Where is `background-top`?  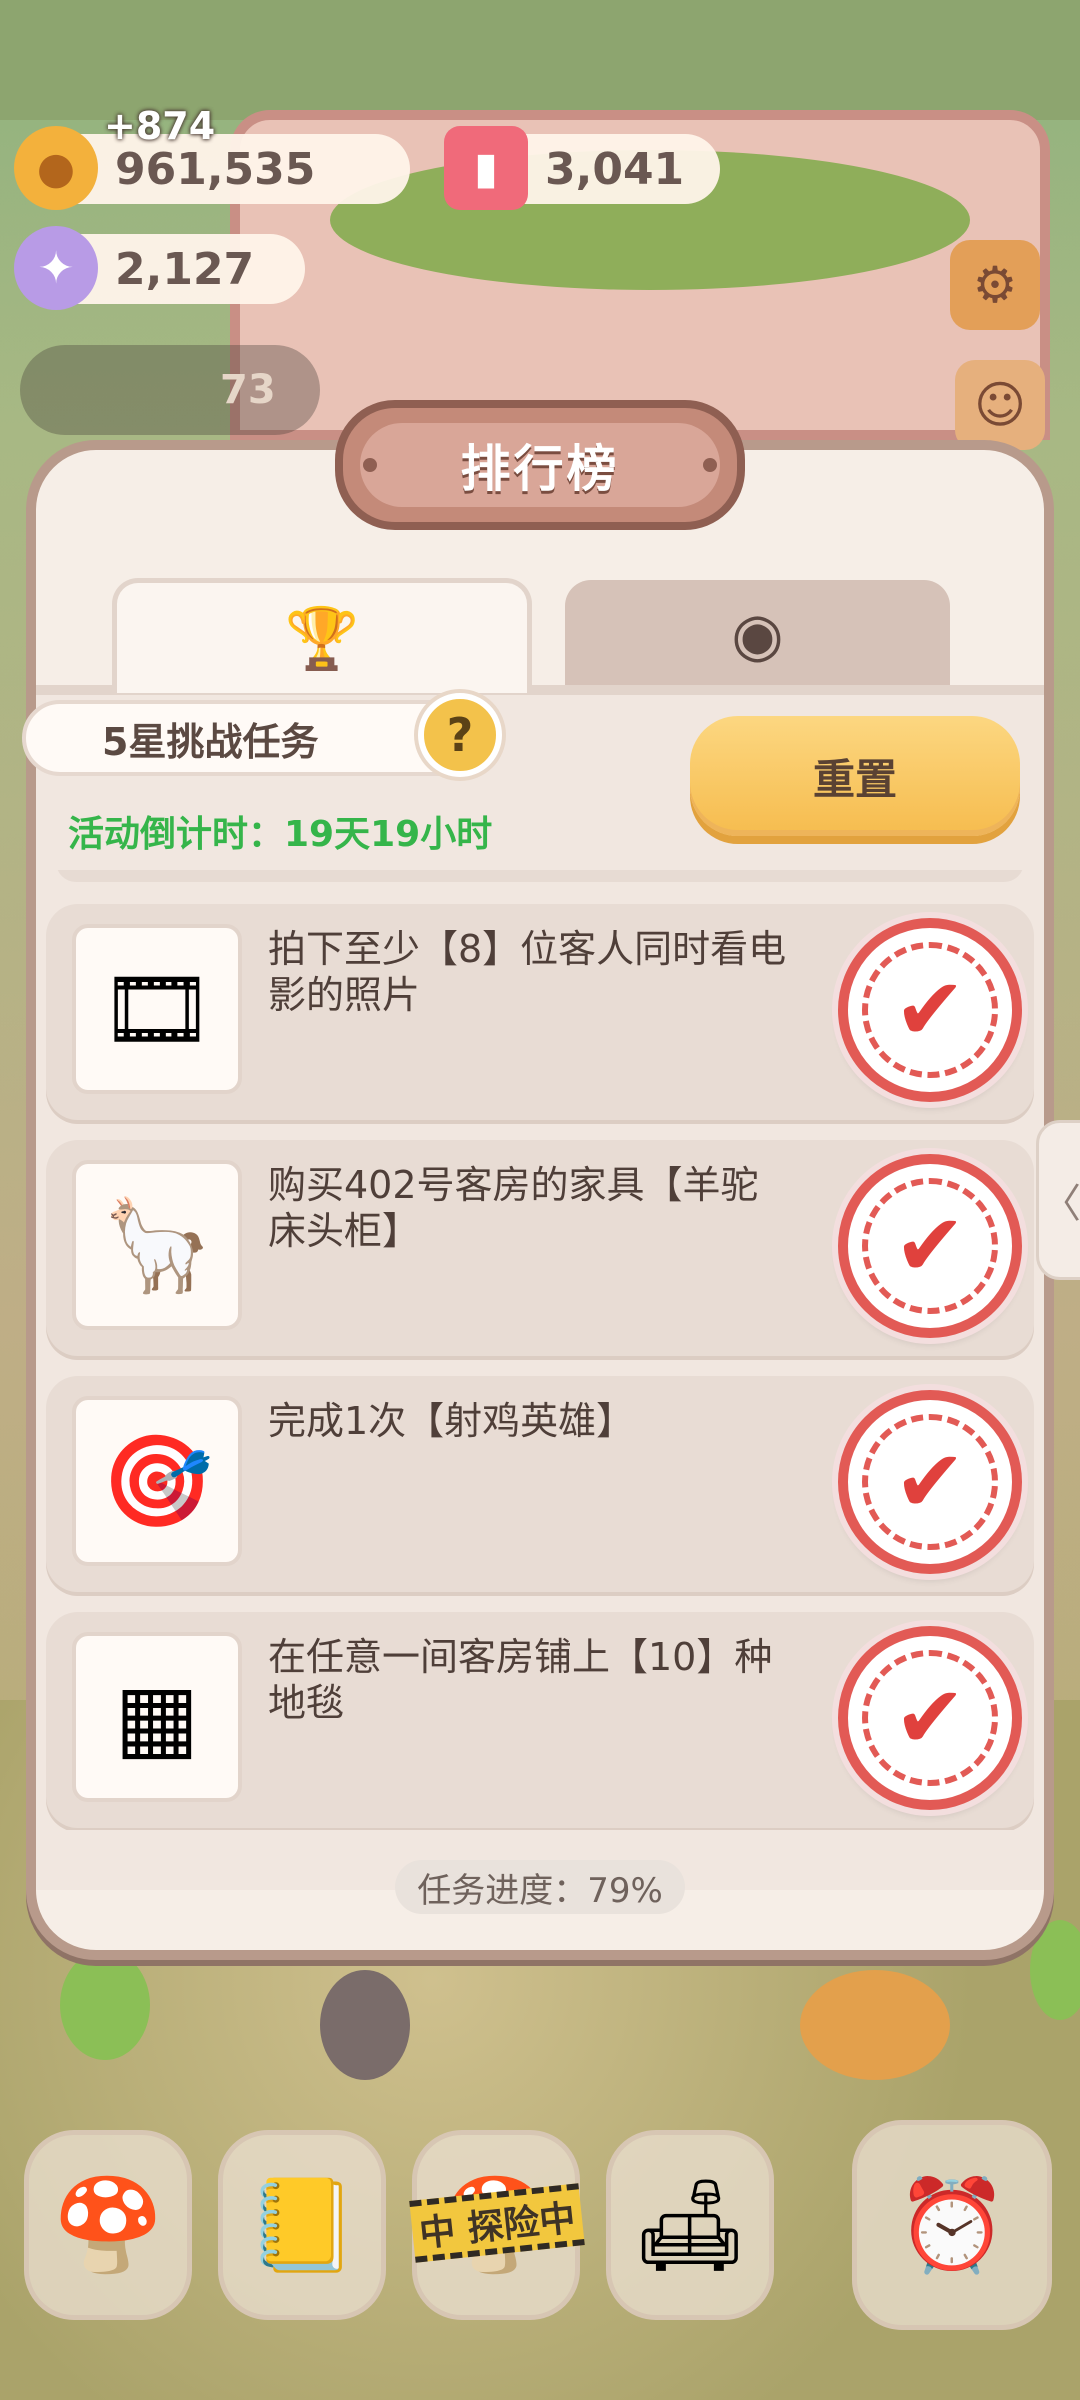 background-top is located at coordinates (540, 60).